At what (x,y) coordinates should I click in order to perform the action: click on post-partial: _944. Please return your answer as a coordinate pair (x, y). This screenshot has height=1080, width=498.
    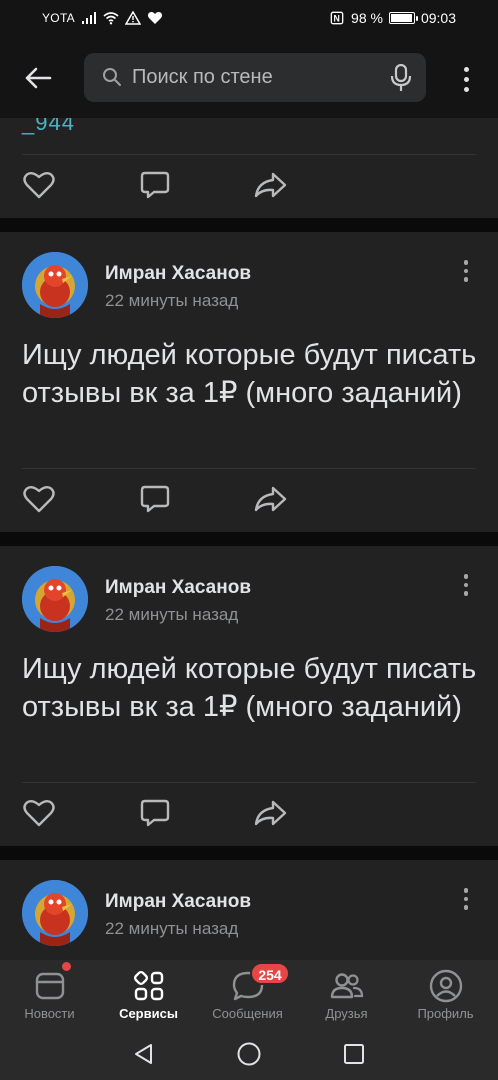
    Looking at the image, I should click on (249, 168).